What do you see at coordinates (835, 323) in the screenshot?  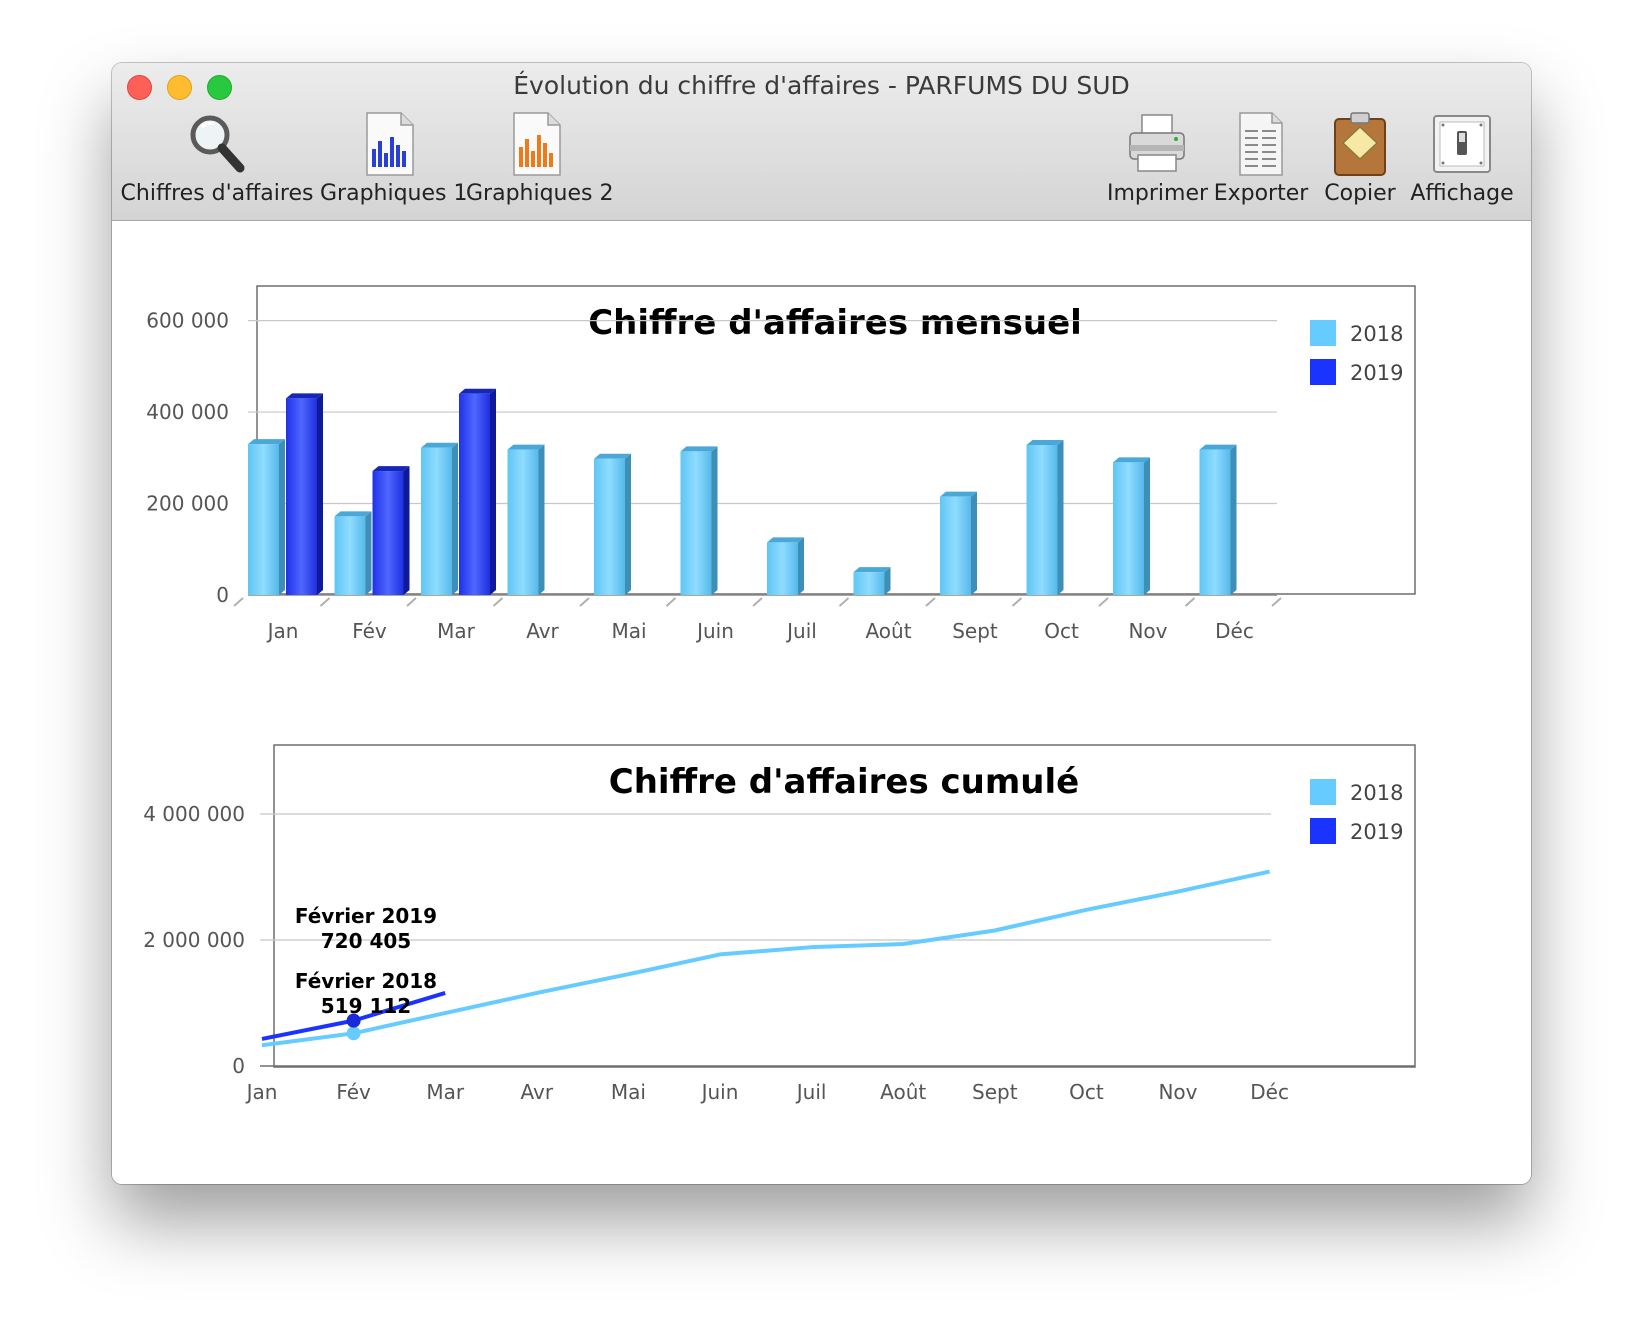 I see `bar-chart-title: Chiffre d'affaires mensuel` at bounding box center [835, 323].